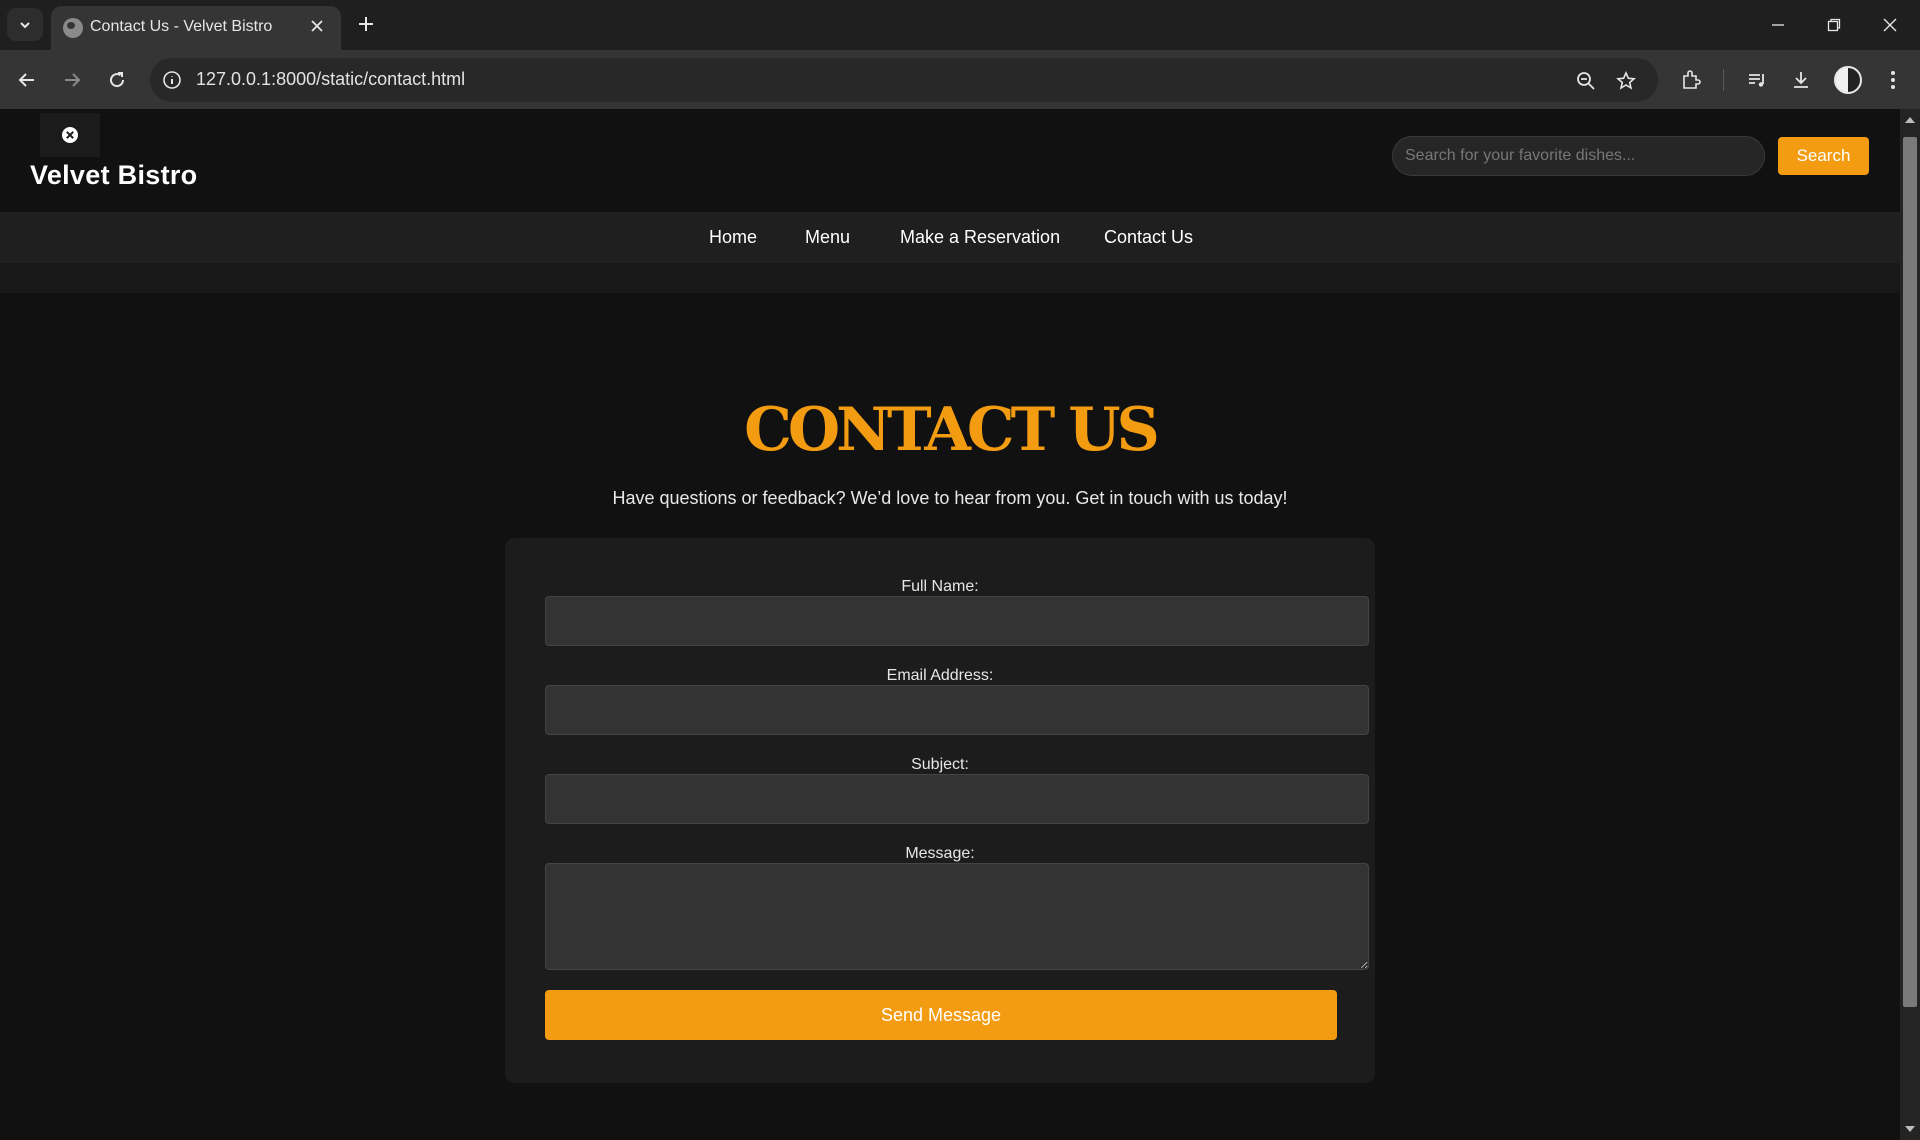 This screenshot has height=1140, width=1920. What do you see at coordinates (366, 24) in the screenshot?
I see `new-tab-icon` at bounding box center [366, 24].